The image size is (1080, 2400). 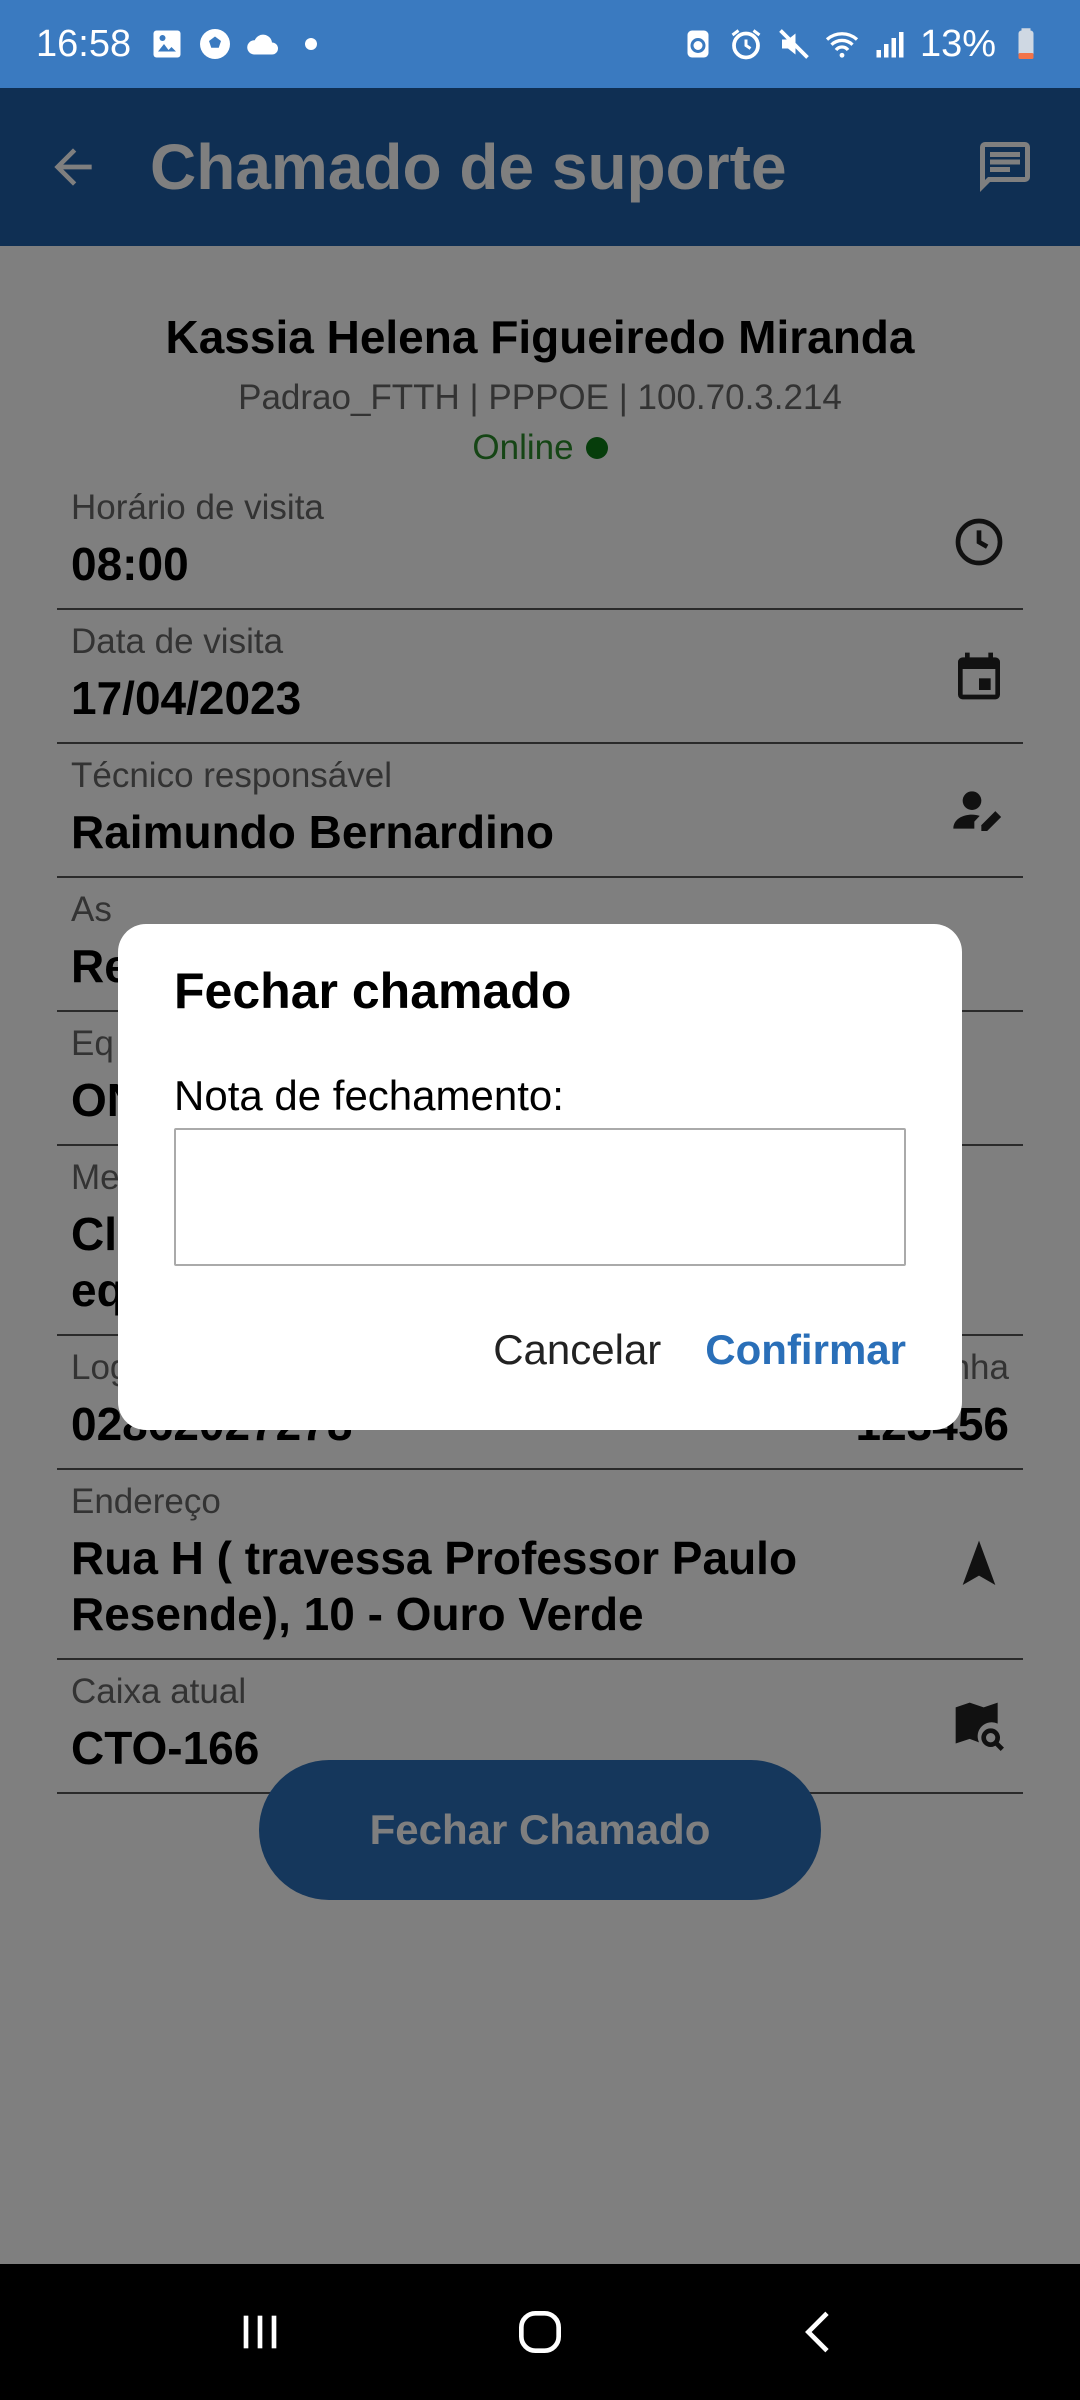 I want to click on mute-icon, so click(x=794, y=44).